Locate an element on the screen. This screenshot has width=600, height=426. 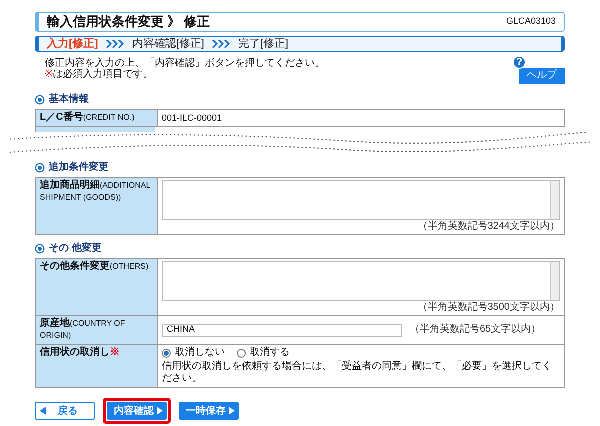
help-icon: ? is located at coordinates (519, 62).